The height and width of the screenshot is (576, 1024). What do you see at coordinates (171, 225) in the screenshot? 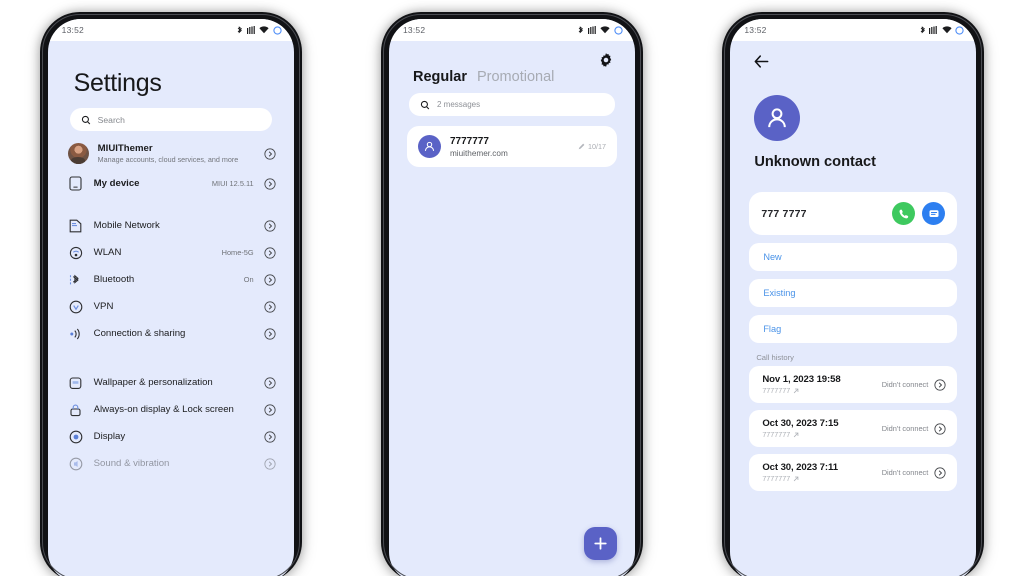
I see `sidebar-item-mobile-network: Mobile Network` at bounding box center [171, 225].